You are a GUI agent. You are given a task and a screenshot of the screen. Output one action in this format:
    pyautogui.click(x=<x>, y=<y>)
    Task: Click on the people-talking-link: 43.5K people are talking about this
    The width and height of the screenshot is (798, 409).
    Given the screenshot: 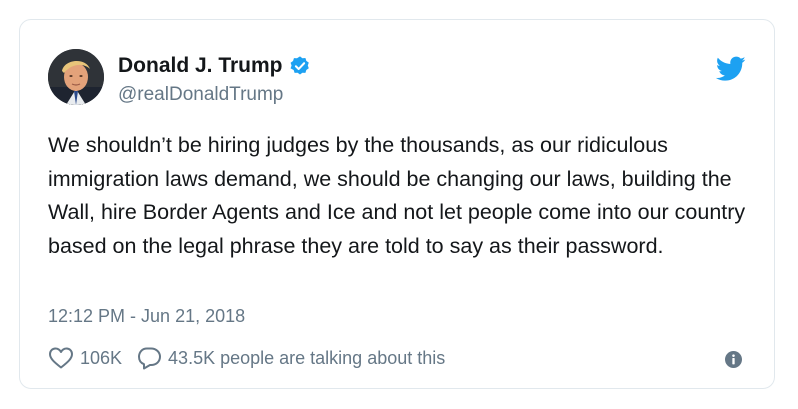 What is the action you would take?
    pyautogui.click(x=306, y=358)
    